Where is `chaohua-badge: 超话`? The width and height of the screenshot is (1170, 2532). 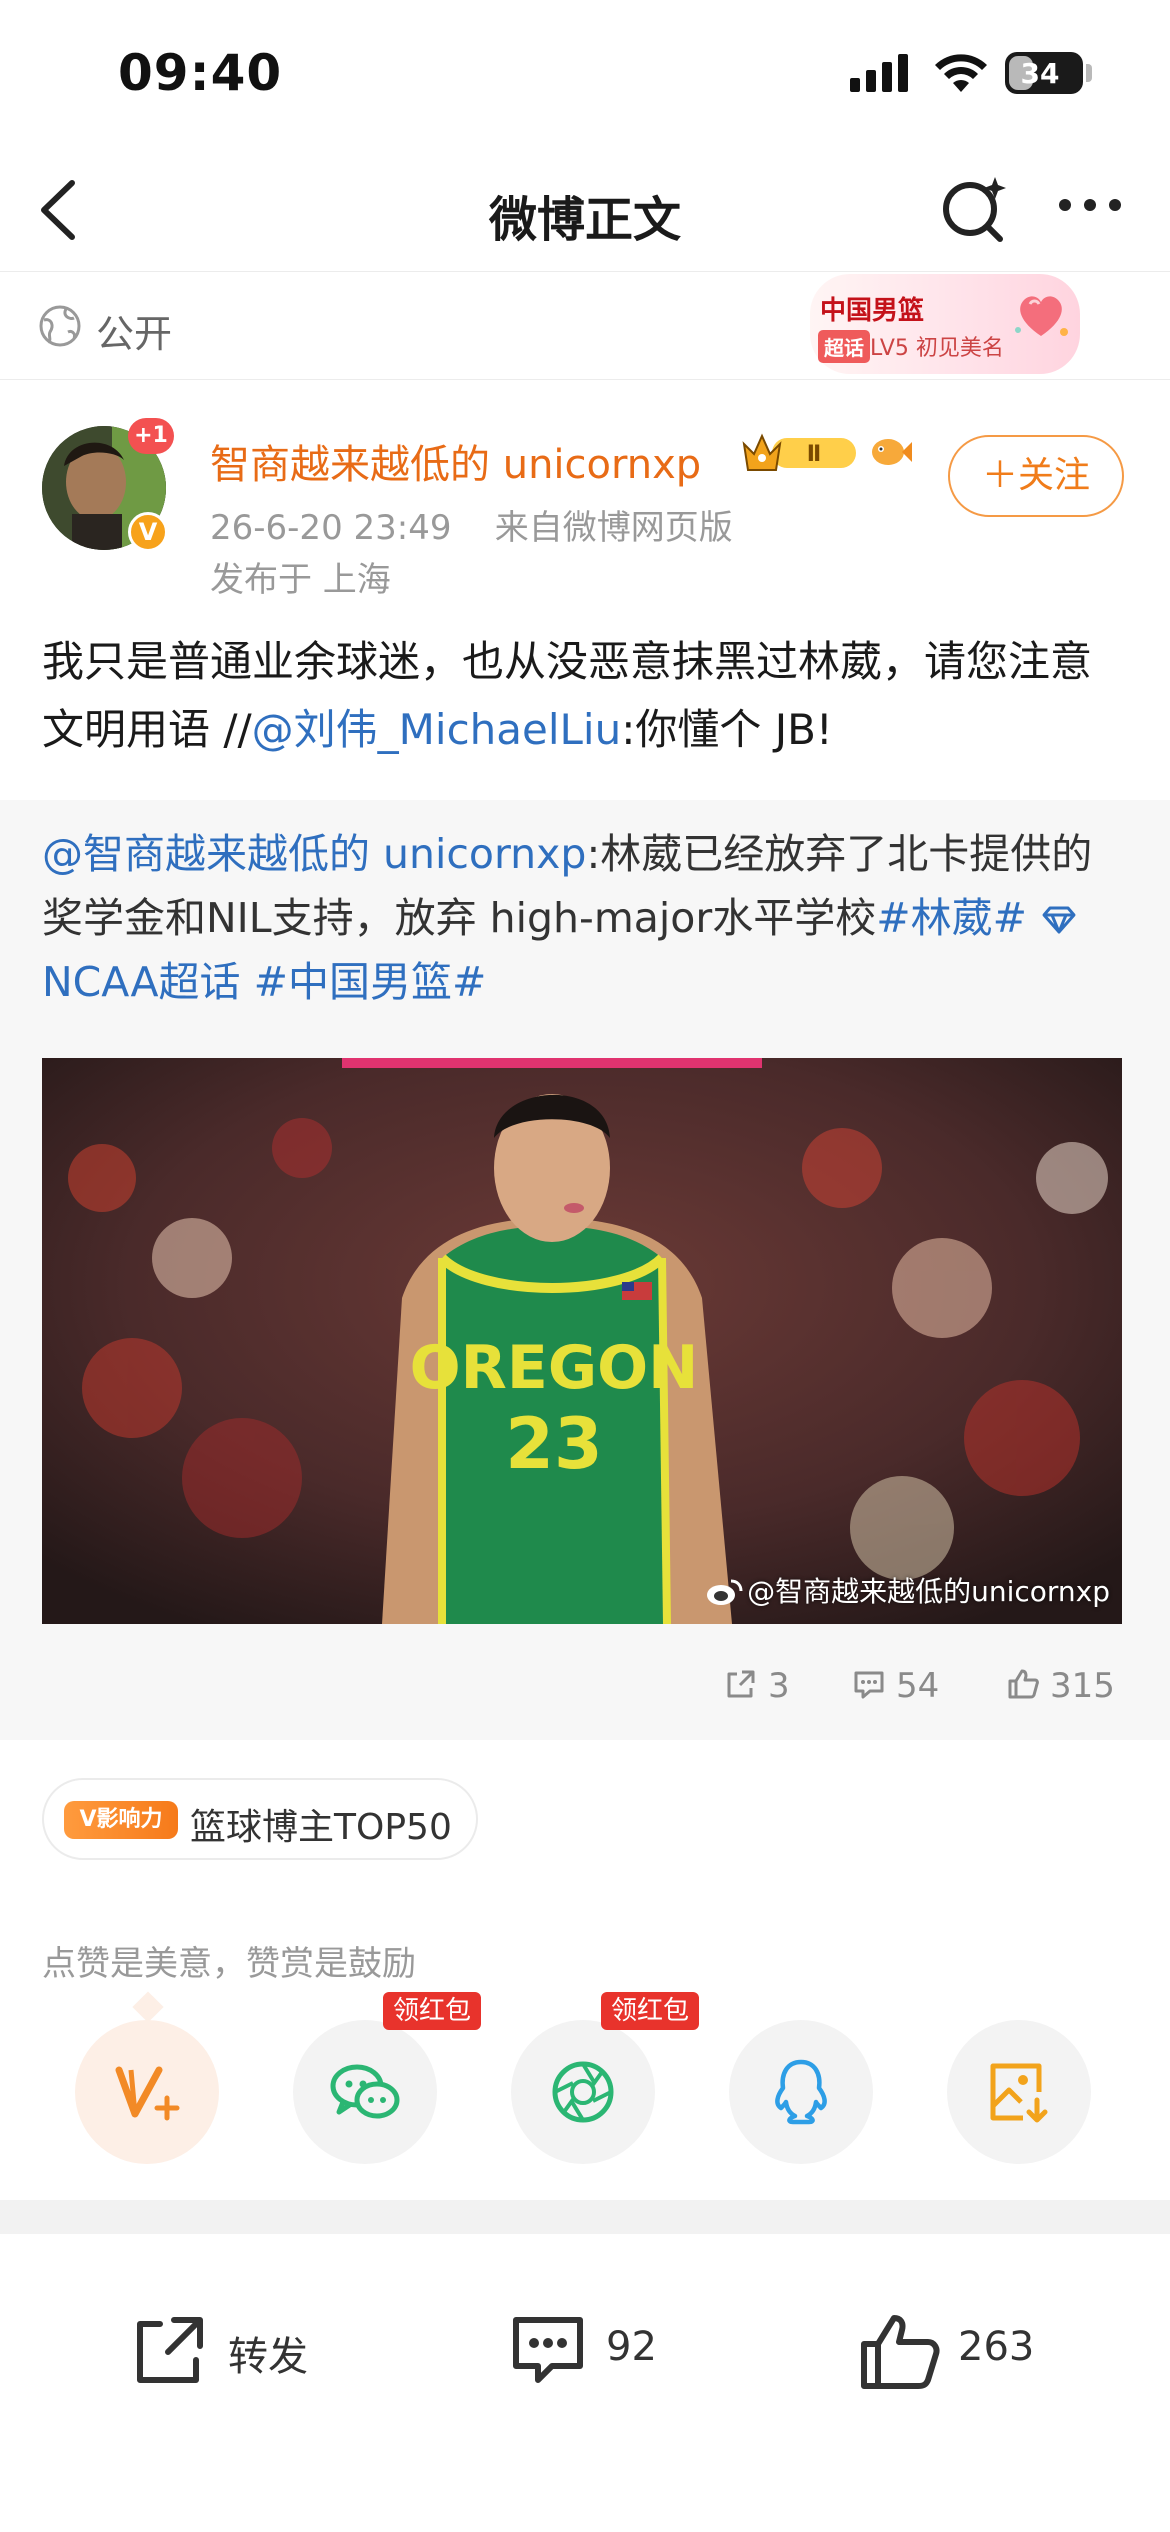
chaohua-badge: 超话 is located at coordinates (844, 346).